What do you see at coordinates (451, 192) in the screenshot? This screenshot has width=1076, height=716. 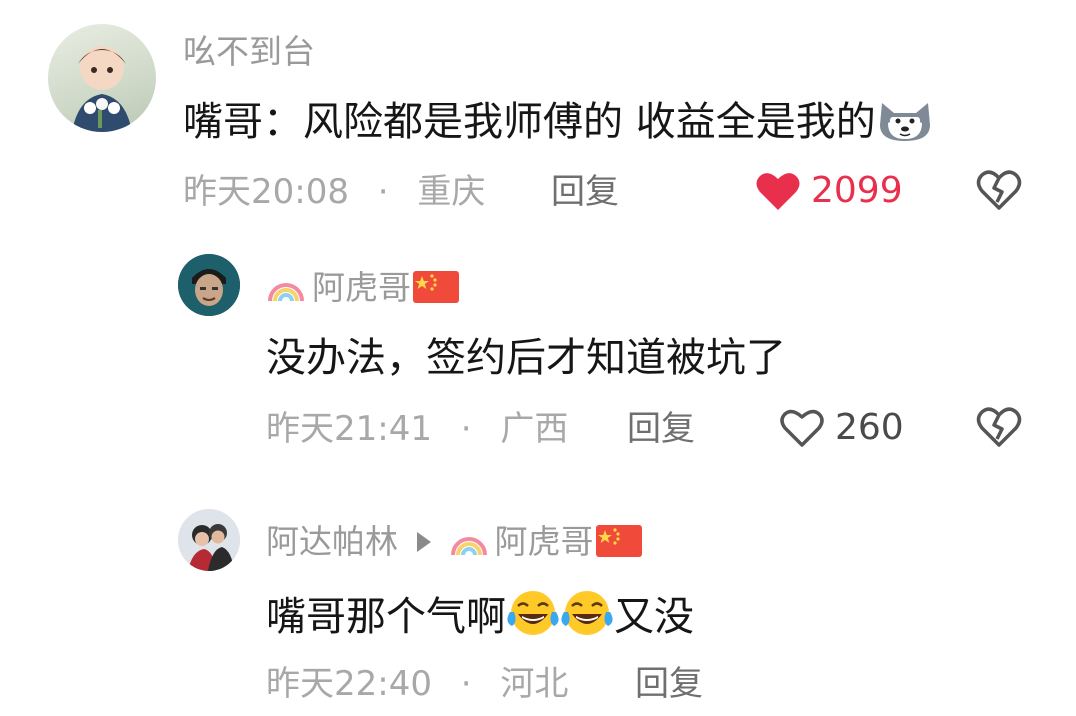 I see `comment-location: 重庆` at bounding box center [451, 192].